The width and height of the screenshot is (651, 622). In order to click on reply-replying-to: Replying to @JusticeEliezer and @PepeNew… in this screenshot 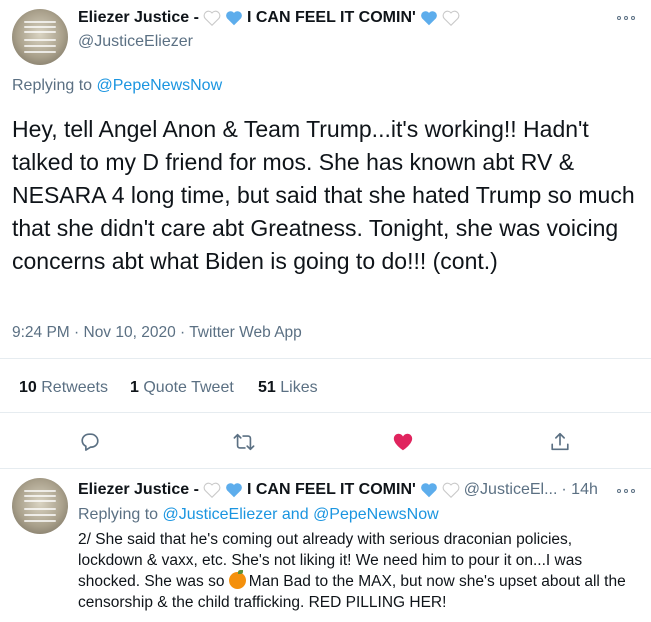, I will do `click(258, 515)`.